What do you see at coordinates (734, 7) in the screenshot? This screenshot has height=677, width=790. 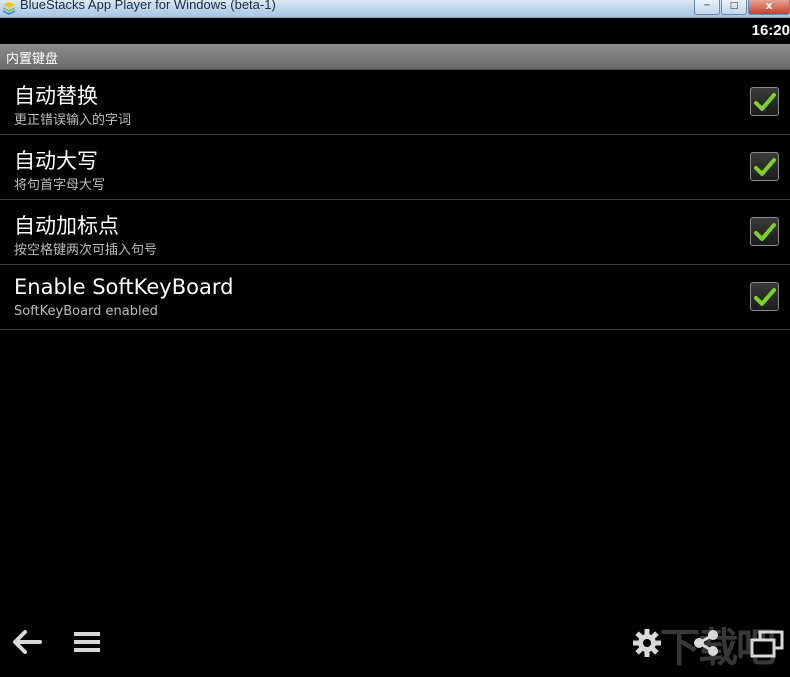 I see `maximize-button: □` at bounding box center [734, 7].